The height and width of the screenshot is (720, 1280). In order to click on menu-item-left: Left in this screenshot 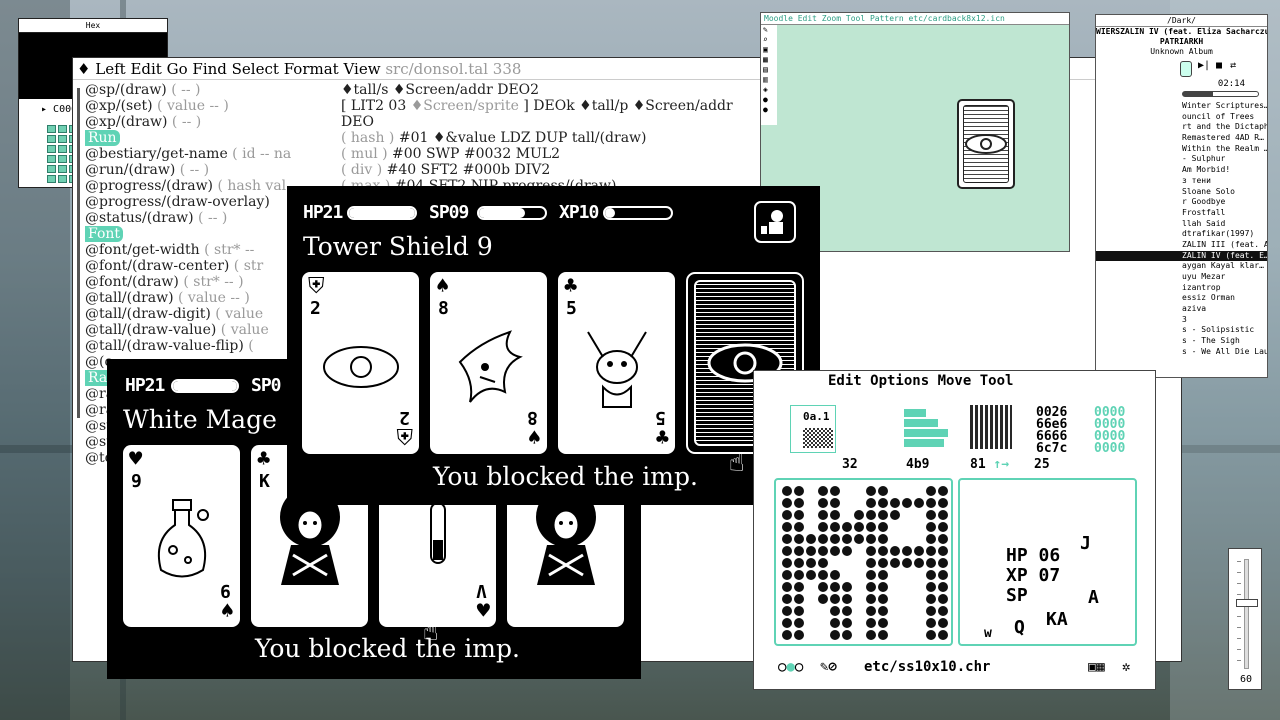, I will do `click(110, 69)`.